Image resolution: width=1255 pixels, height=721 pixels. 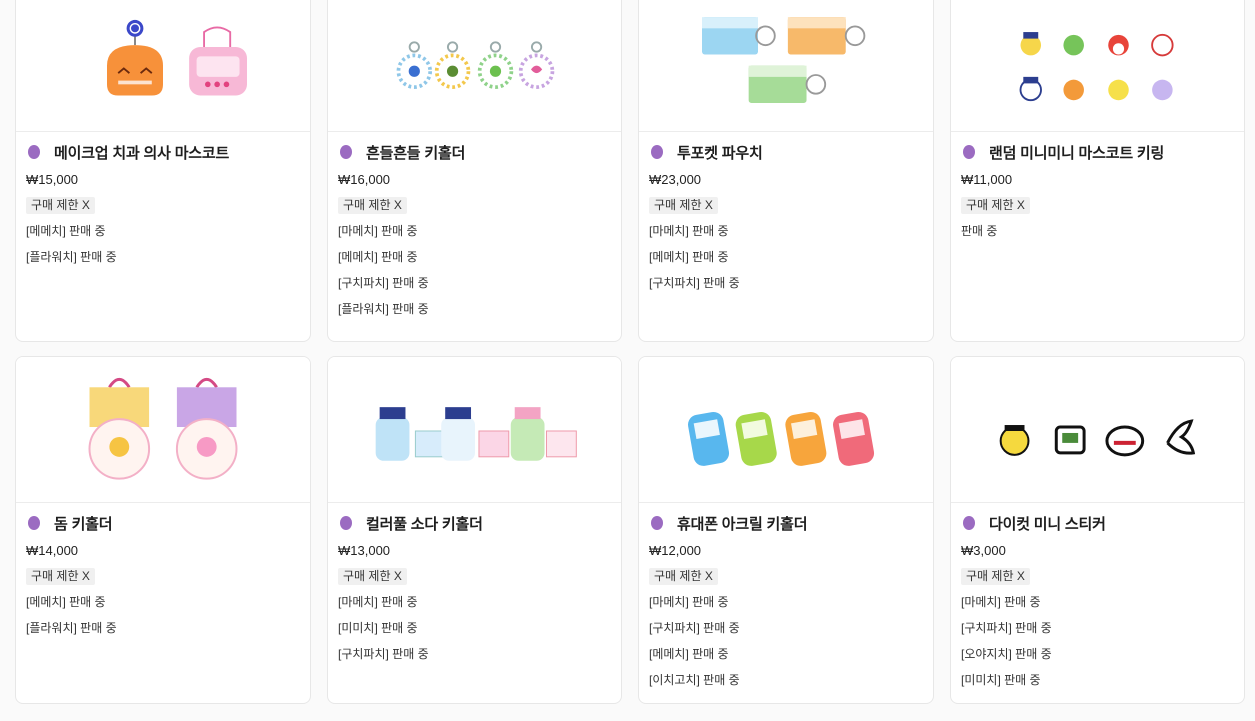 I want to click on product-name: 다이컷 미니 스티커, so click(x=1047, y=523).